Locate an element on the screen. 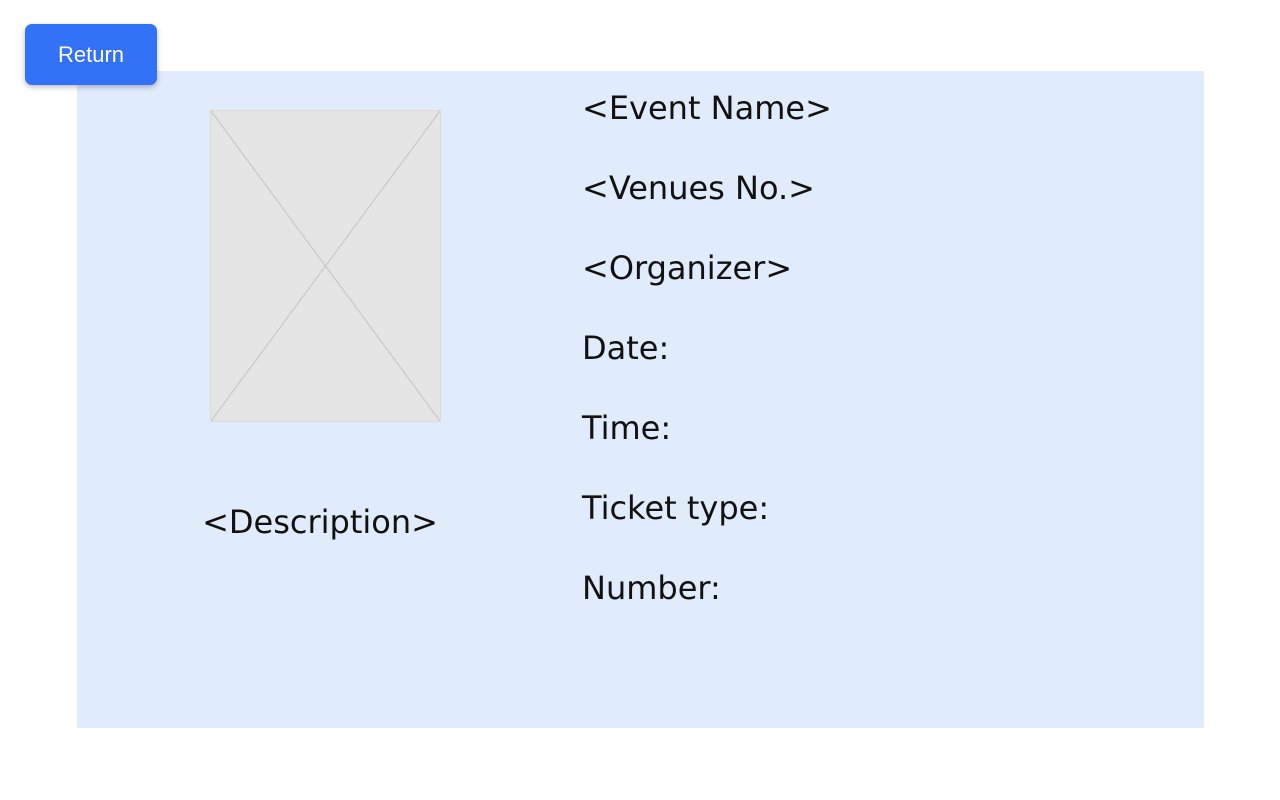 The height and width of the screenshot is (800, 1280). image-placeholder-icon is located at coordinates (325, 266).